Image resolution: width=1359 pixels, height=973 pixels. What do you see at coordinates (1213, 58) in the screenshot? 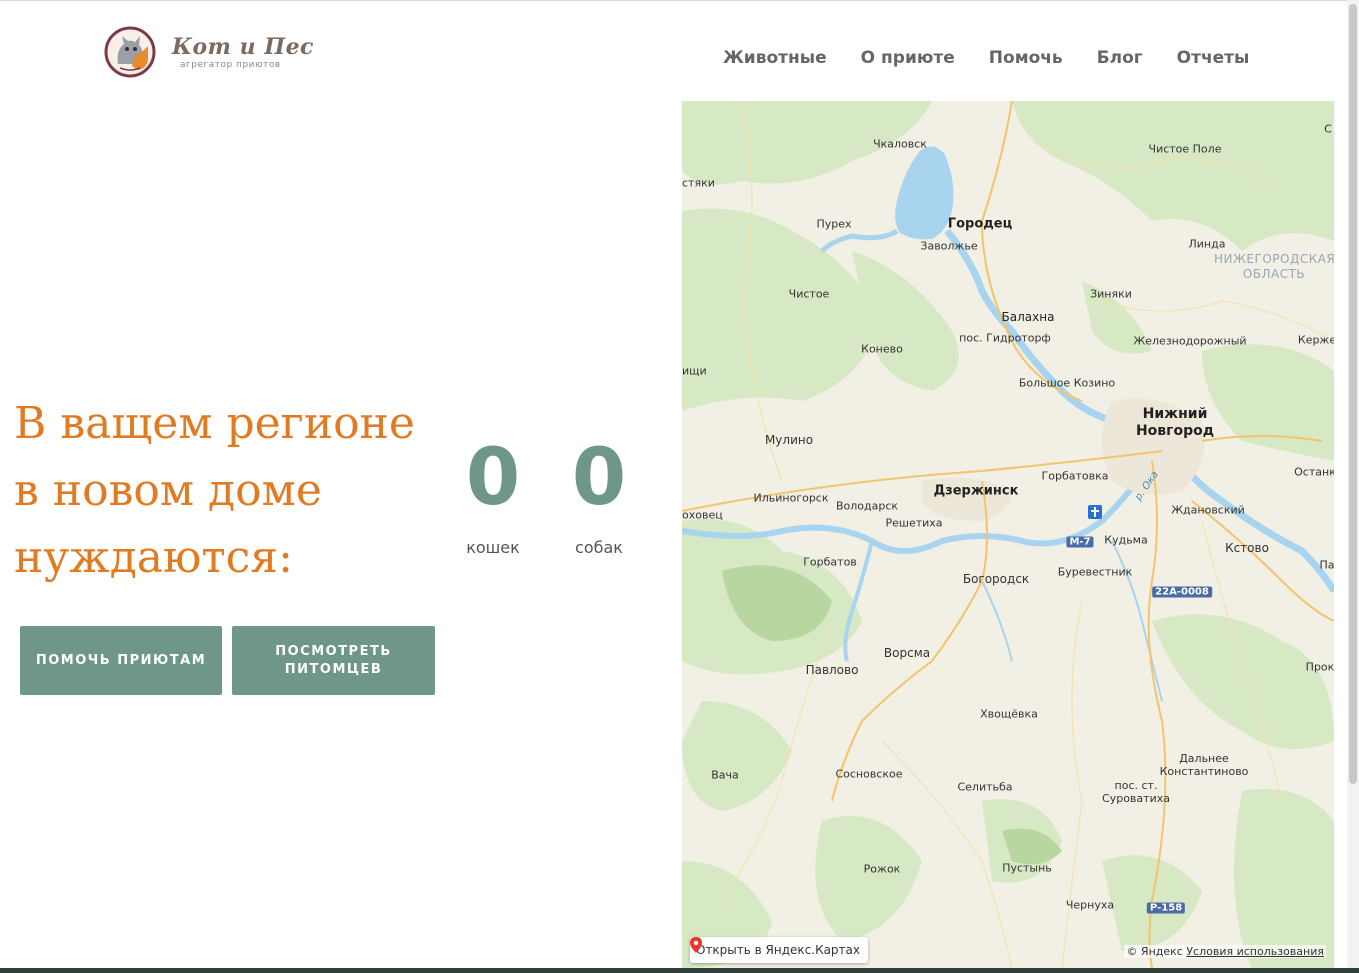
I see `nav-item-reports: Отчеты` at bounding box center [1213, 58].